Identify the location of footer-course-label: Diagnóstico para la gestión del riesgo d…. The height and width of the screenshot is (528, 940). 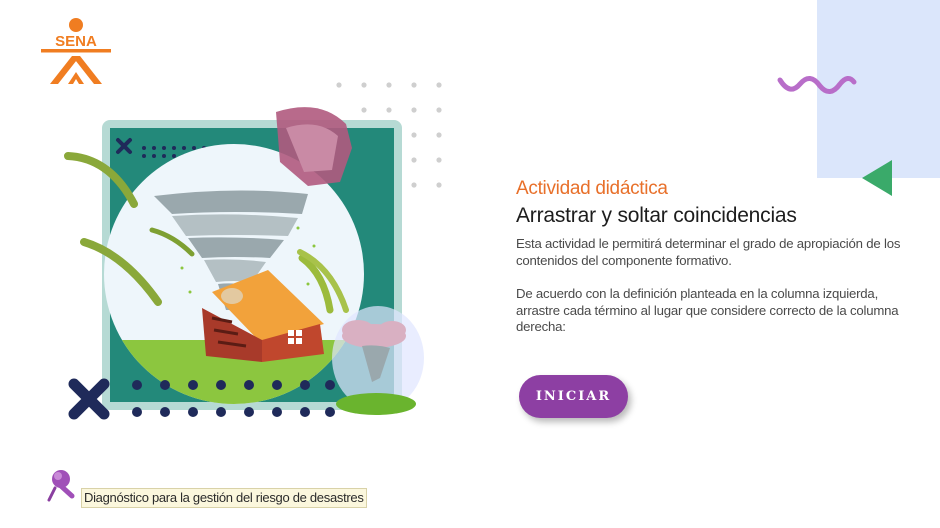
(224, 498).